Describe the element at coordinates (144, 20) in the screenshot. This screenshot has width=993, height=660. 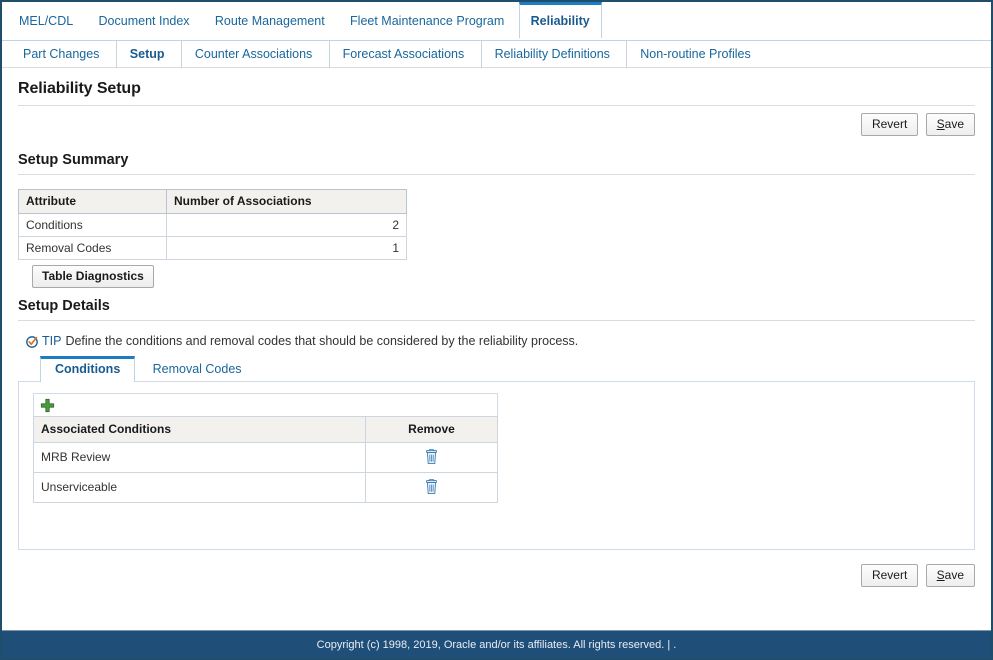
I see `tab-document-index: Document Index` at that location.